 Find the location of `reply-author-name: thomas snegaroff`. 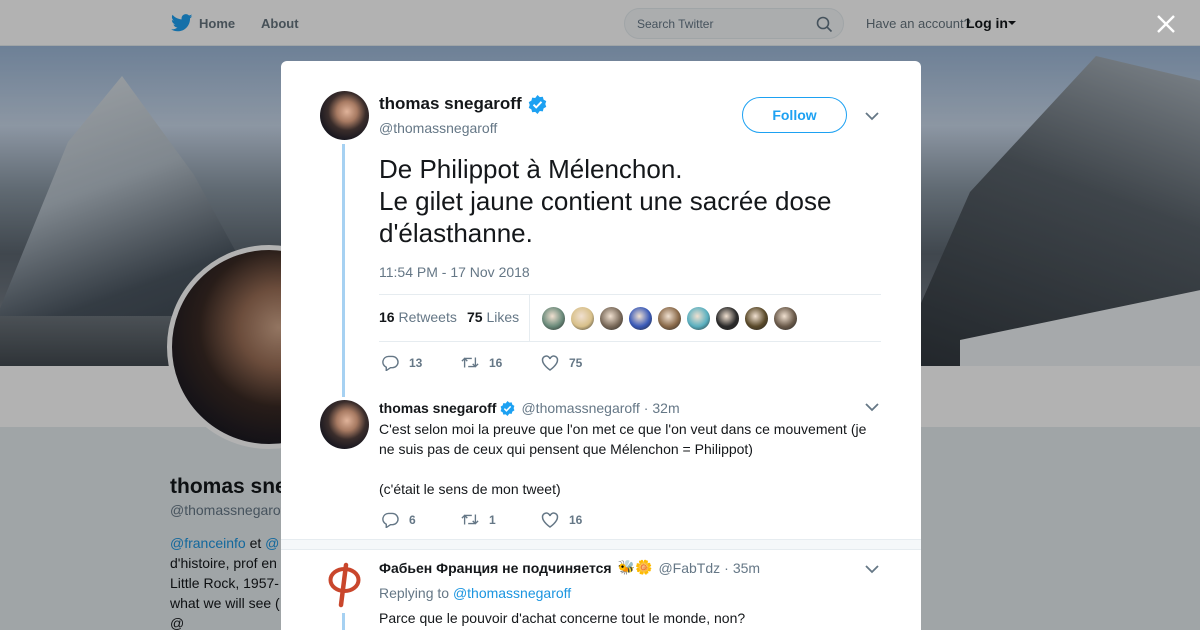

reply-author-name: thomas snegaroff is located at coordinates (437, 408).